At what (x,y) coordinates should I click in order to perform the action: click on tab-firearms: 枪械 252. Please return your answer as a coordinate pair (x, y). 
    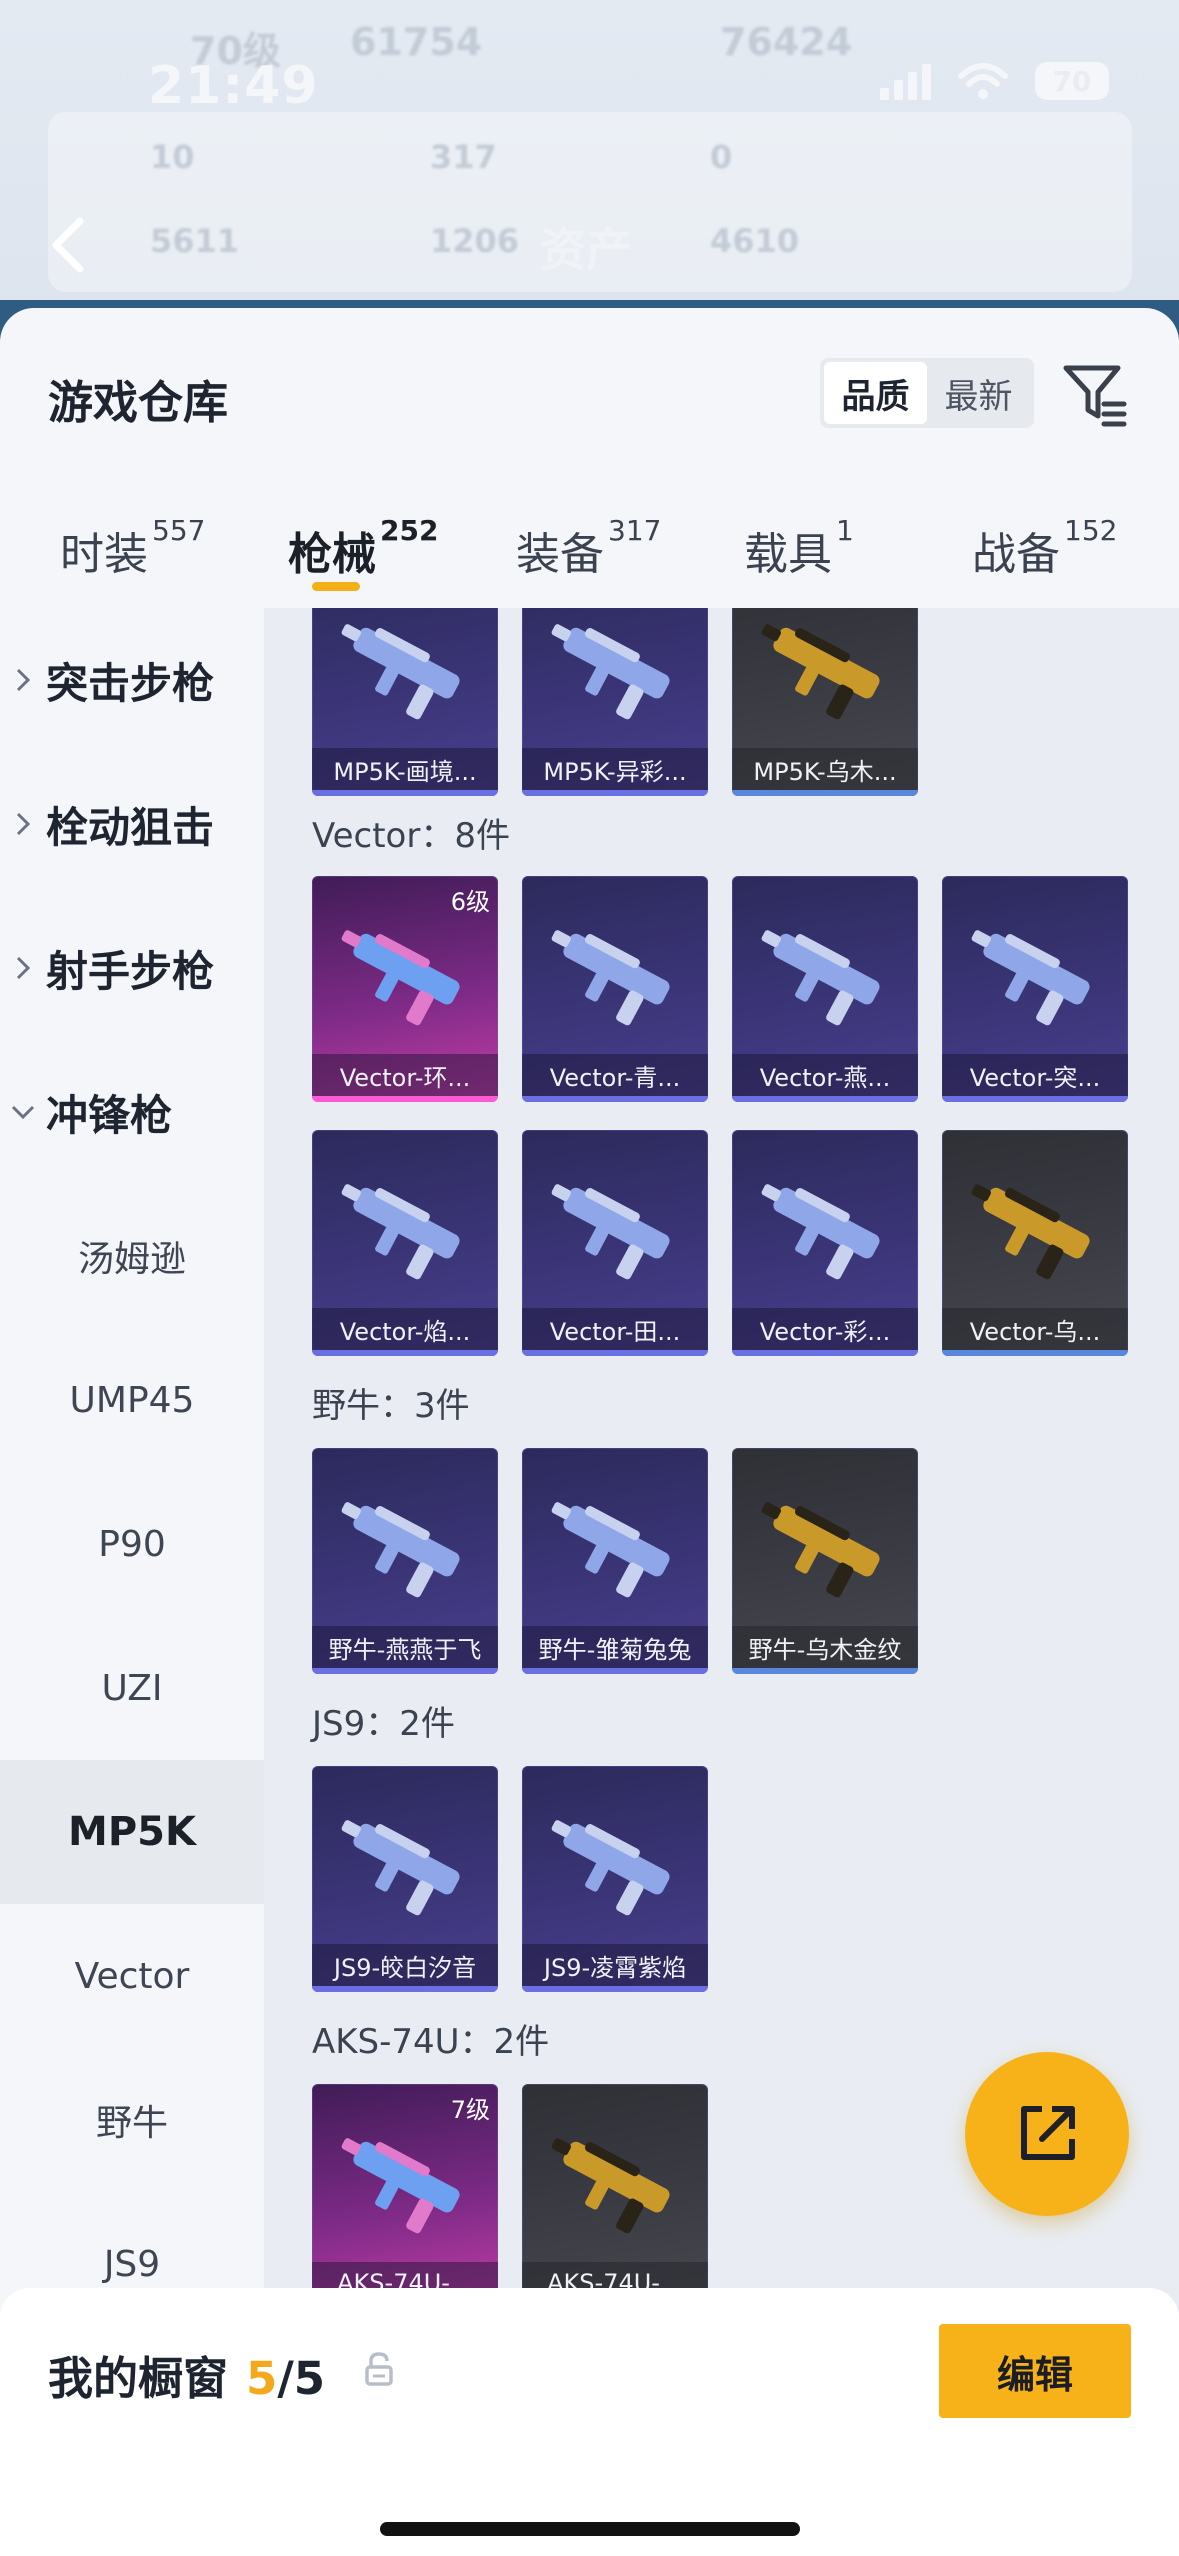
    Looking at the image, I should click on (363, 548).